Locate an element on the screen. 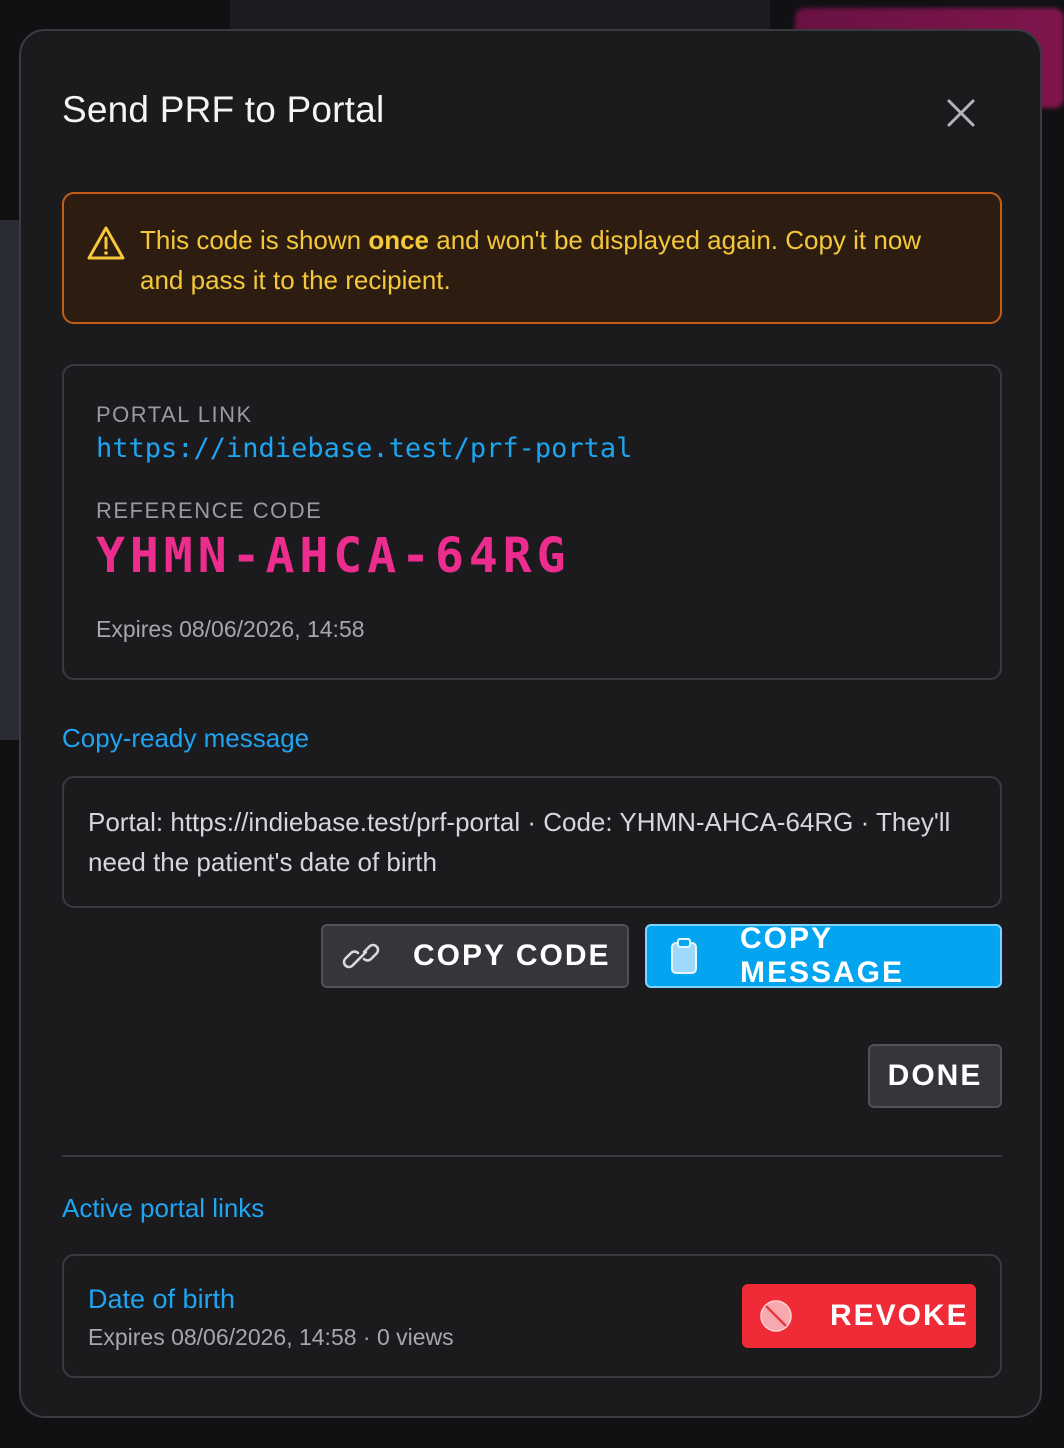 The image size is (1064, 1448). dialog-title: Send PRF to Portal is located at coordinates (223, 109).